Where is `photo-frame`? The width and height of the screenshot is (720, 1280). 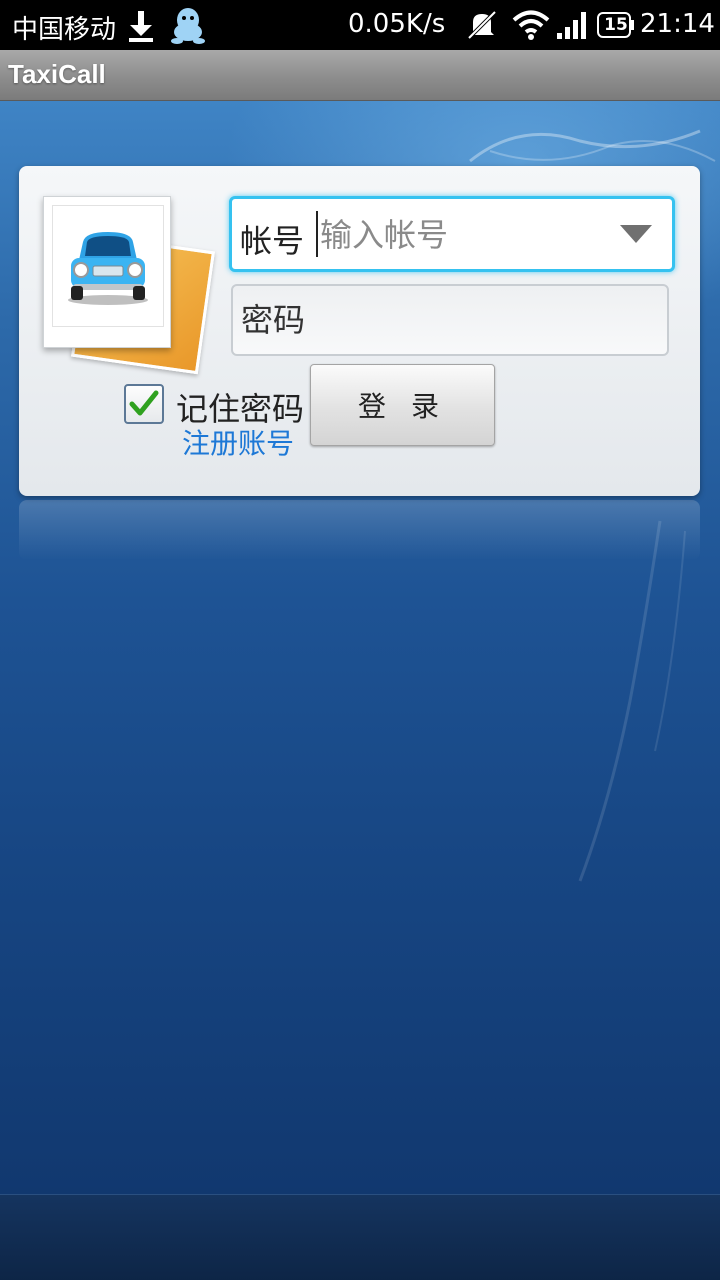 photo-frame is located at coordinates (107, 272).